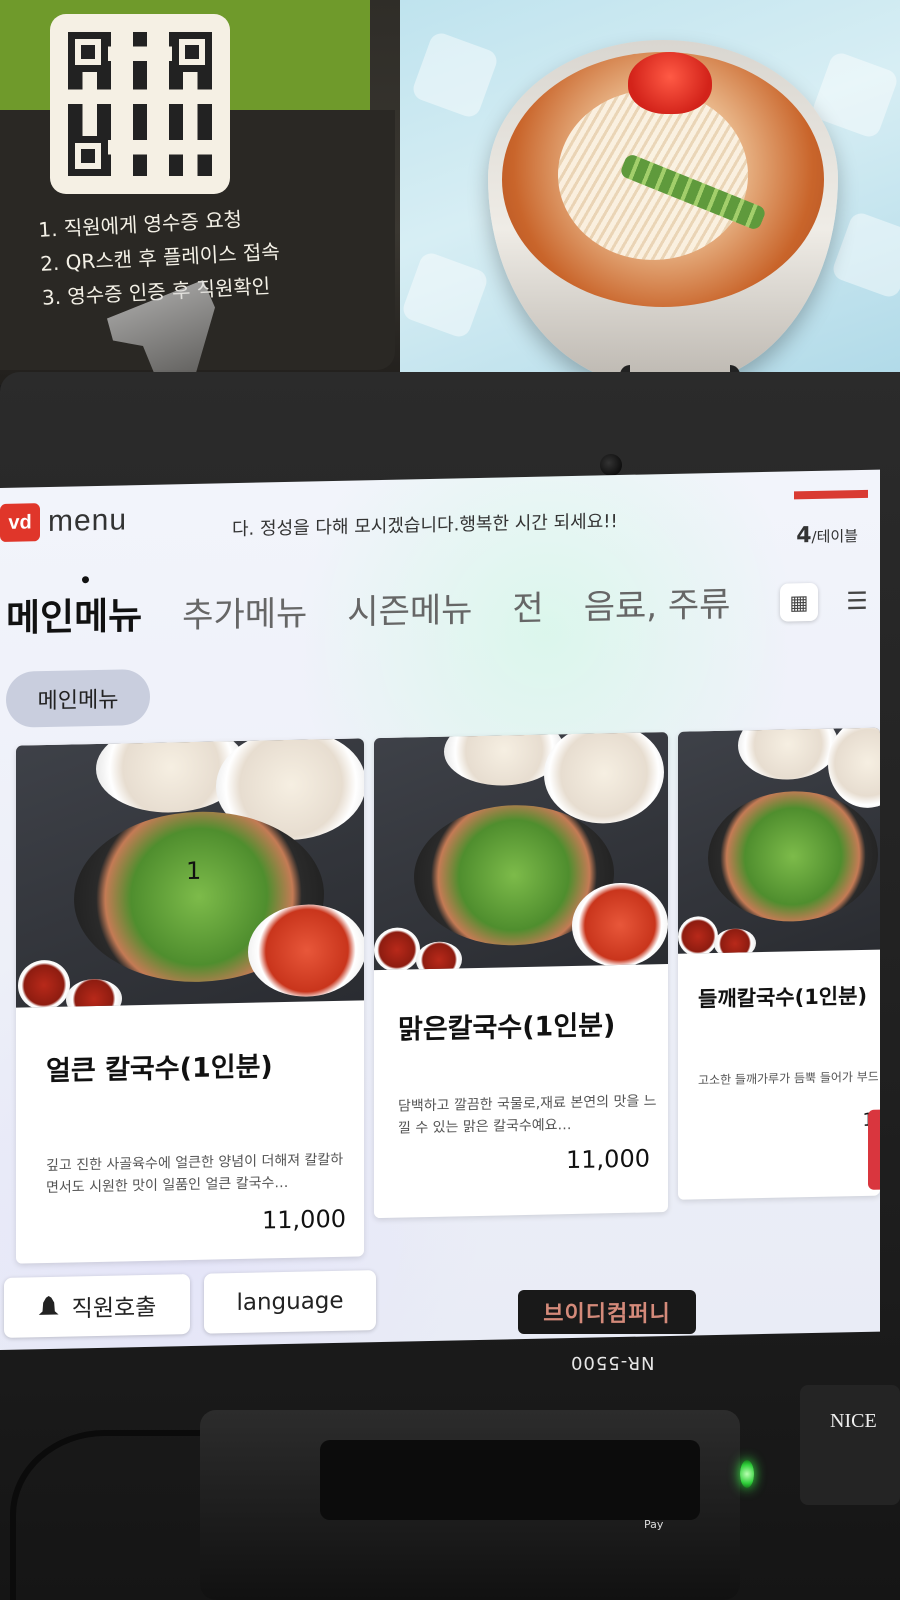  What do you see at coordinates (527, 606) in the screenshot?
I see `tab-jeon: 전` at bounding box center [527, 606].